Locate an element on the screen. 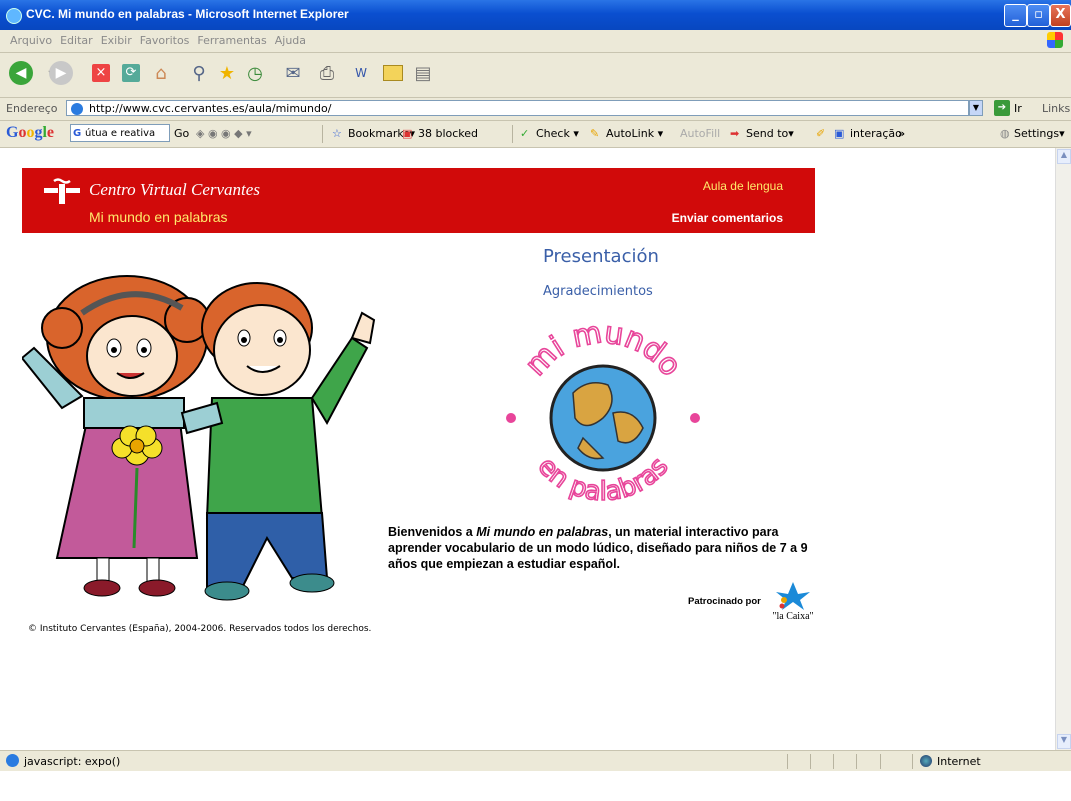 Image resolution: width=1071 pixels, height=801 pixels. google-logo: Google is located at coordinates (30, 133).